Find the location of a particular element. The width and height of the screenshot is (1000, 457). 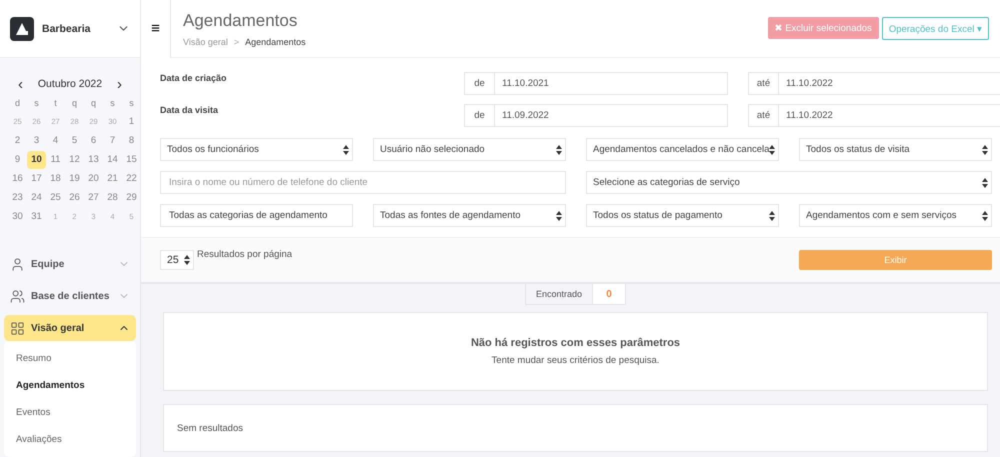

previous-month-button: ‹ is located at coordinates (20, 84).